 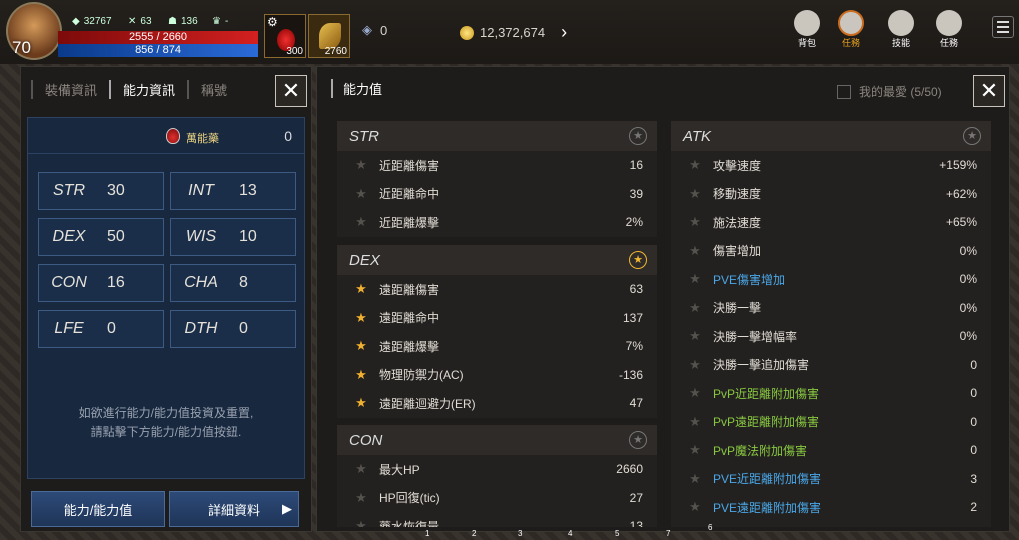 I want to click on mission-button: 任務, so click(x=949, y=29).